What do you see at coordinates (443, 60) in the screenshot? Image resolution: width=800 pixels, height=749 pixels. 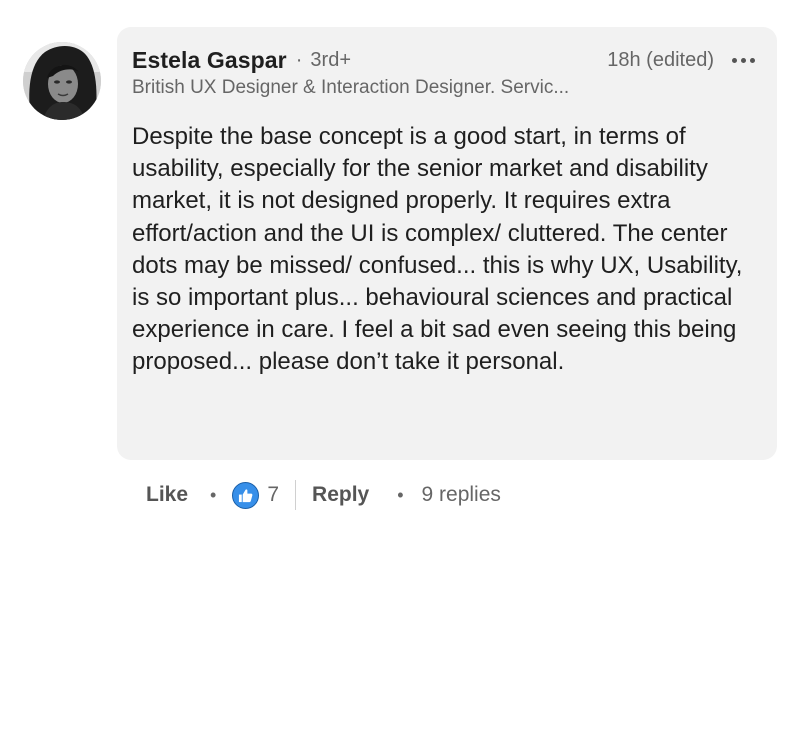 I see `comment-header: Estela Gaspar · 3rd+ 18h (edited)` at bounding box center [443, 60].